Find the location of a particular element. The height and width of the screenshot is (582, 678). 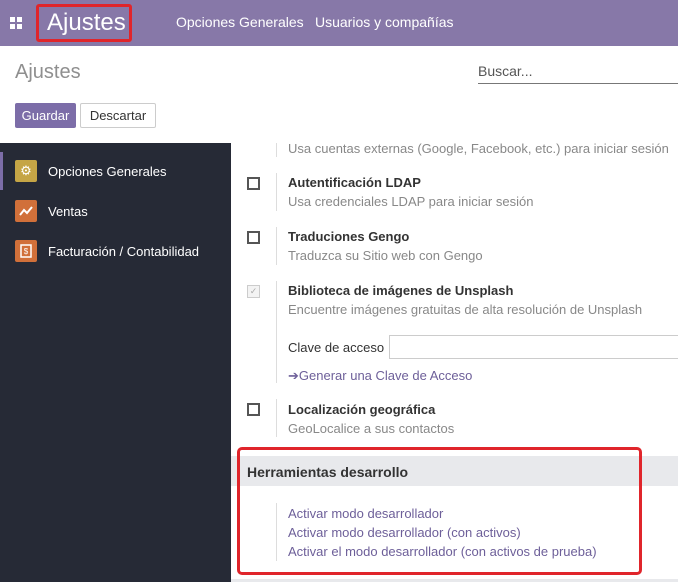

unsplash-checkbox: ✓ is located at coordinates (253, 291).